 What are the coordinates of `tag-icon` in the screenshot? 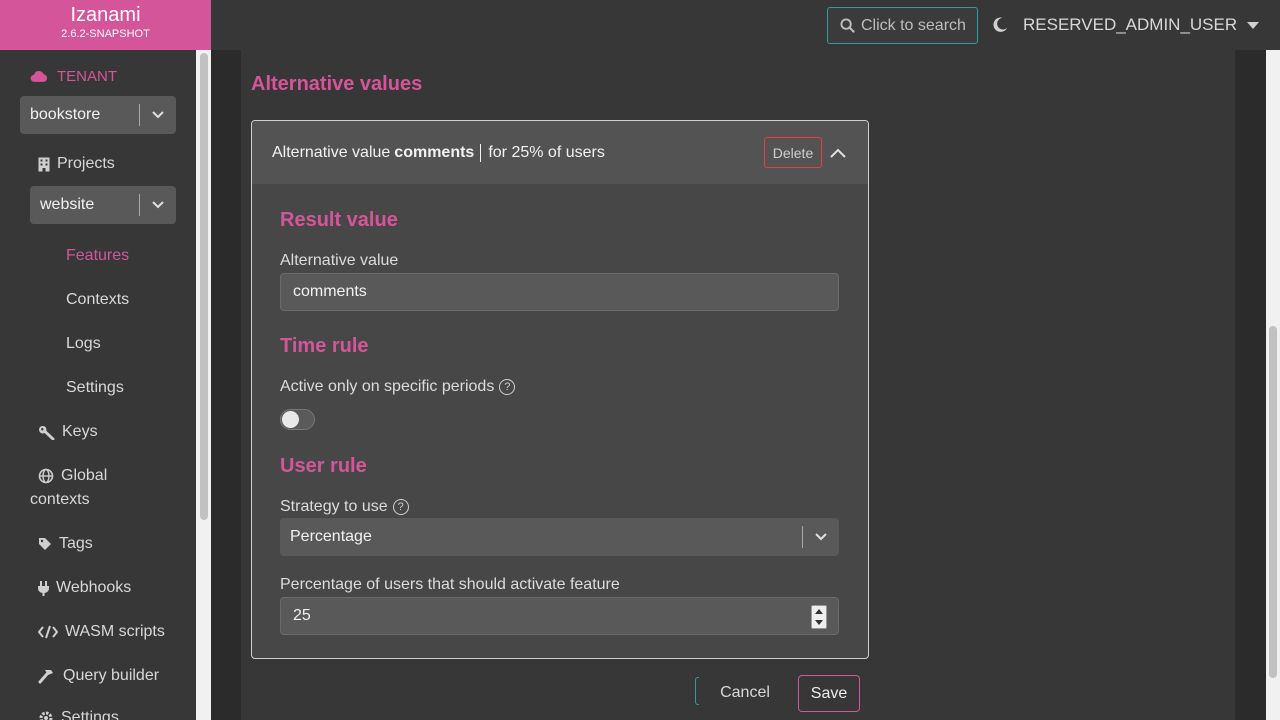 It's located at (45, 544).